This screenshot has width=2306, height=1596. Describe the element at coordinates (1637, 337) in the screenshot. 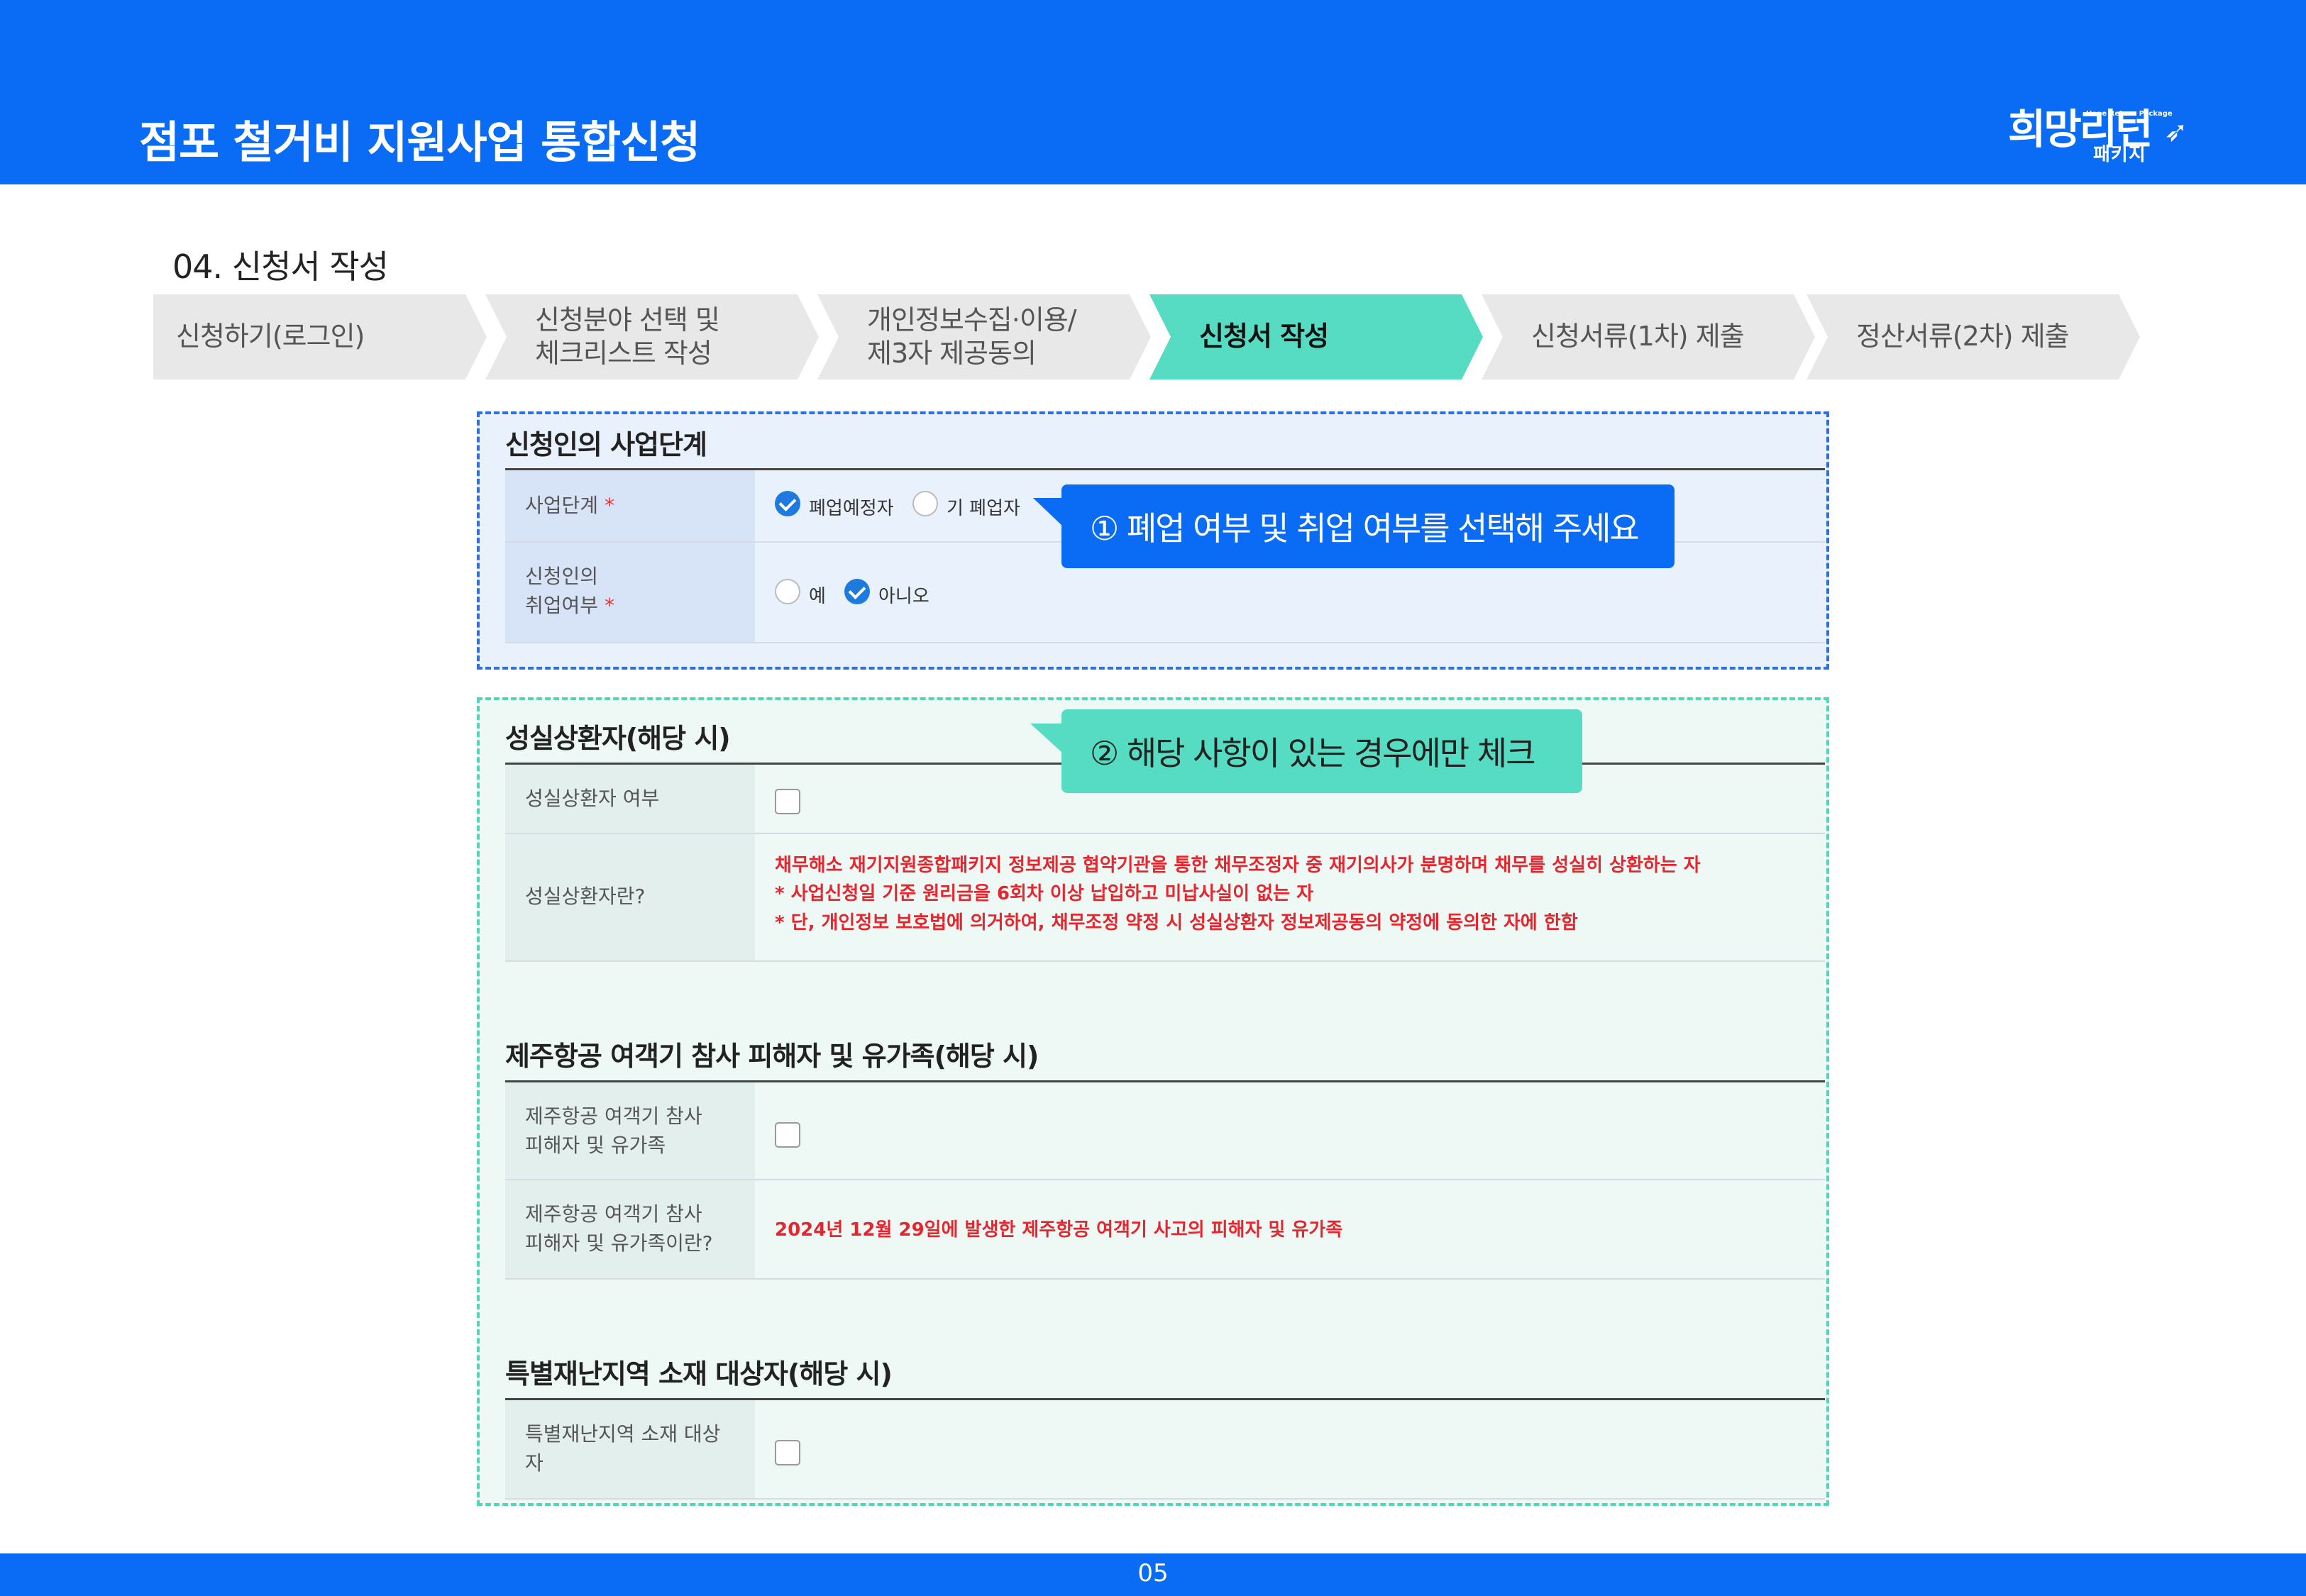

I see `step-label: 신청서류(1차) 제출` at that location.